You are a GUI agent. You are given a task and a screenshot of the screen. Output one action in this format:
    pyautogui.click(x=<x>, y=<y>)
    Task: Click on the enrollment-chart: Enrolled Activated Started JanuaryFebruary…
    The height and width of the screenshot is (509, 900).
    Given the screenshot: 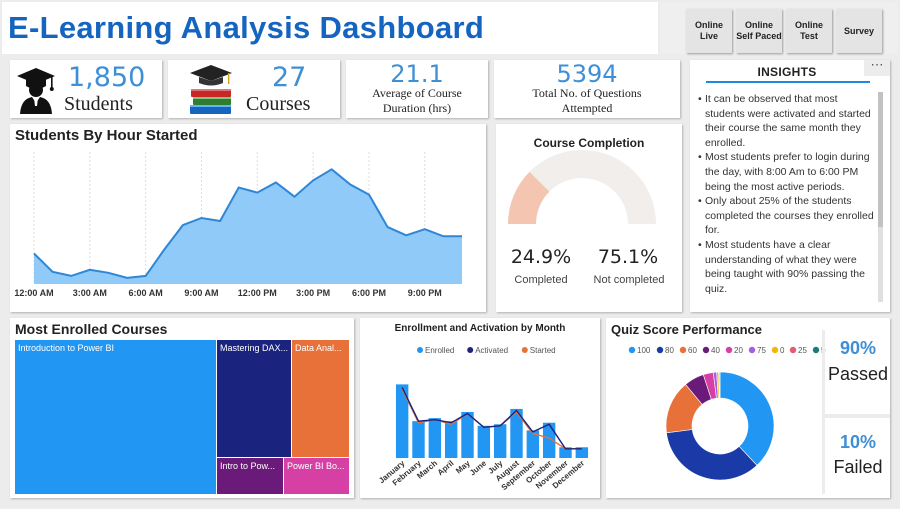 What is the action you would take?
    pyautogui.click(x=483, y=419)
    